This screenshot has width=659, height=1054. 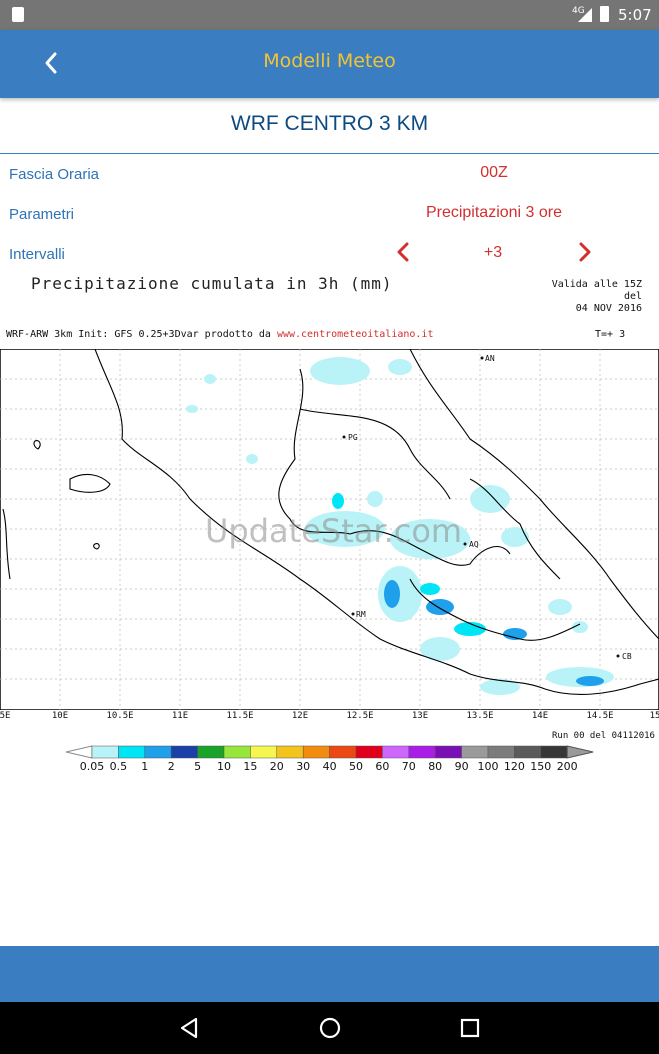 I want to click on legend-label: 100, so click(x=488, y=766).